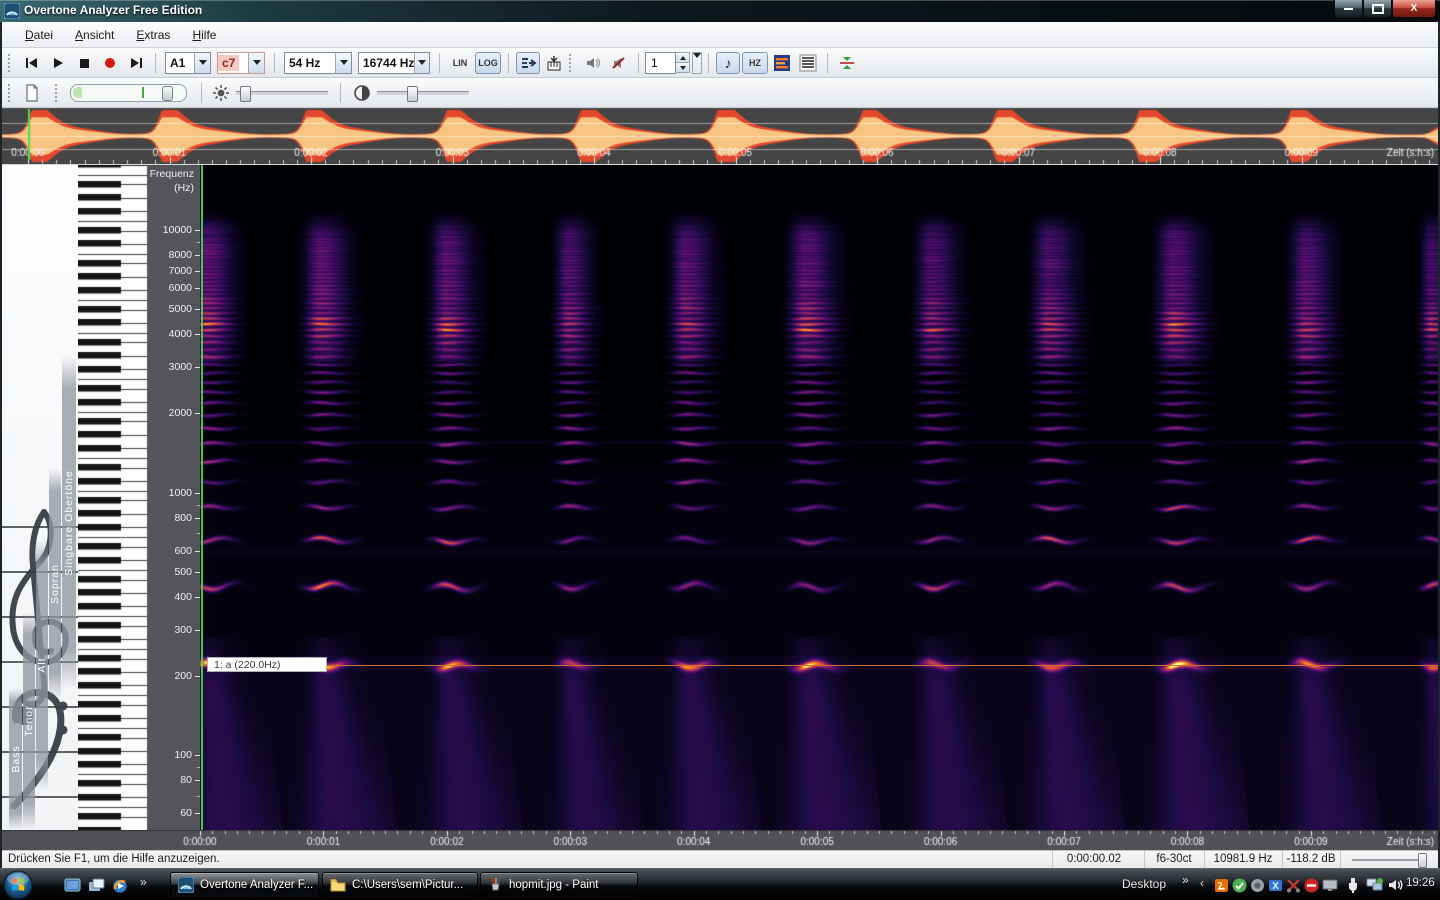  I want to click on collapse-split-button, so click(847, 63).